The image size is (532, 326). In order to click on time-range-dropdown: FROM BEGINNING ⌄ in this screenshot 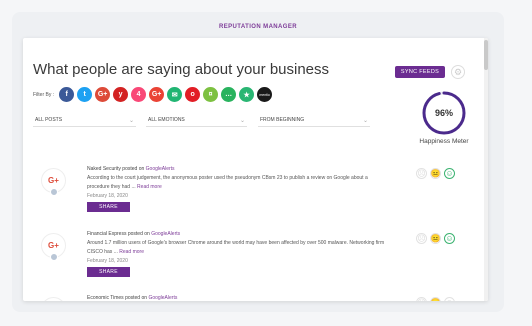, I will do `click(314, 120)`.